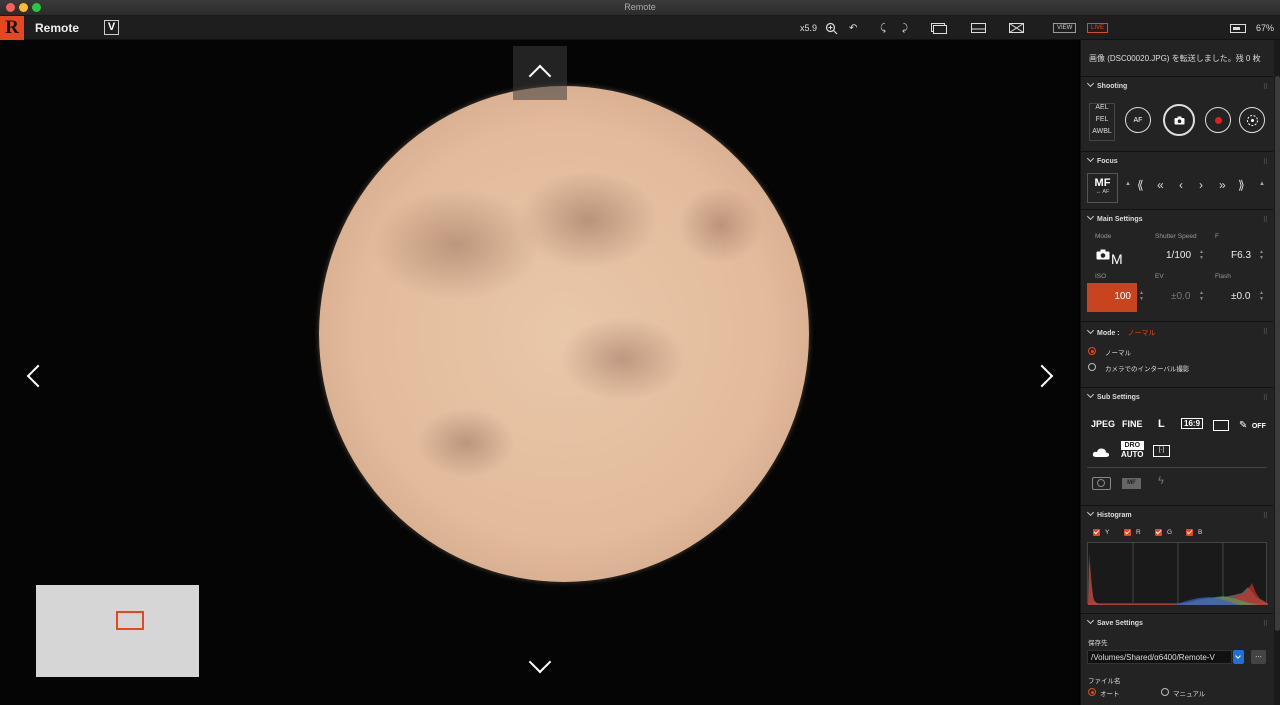 Image resolution: width=1280 pixels, height=705 pixels. I want to click on ev-value: ±0.0, so click(1180, 296).